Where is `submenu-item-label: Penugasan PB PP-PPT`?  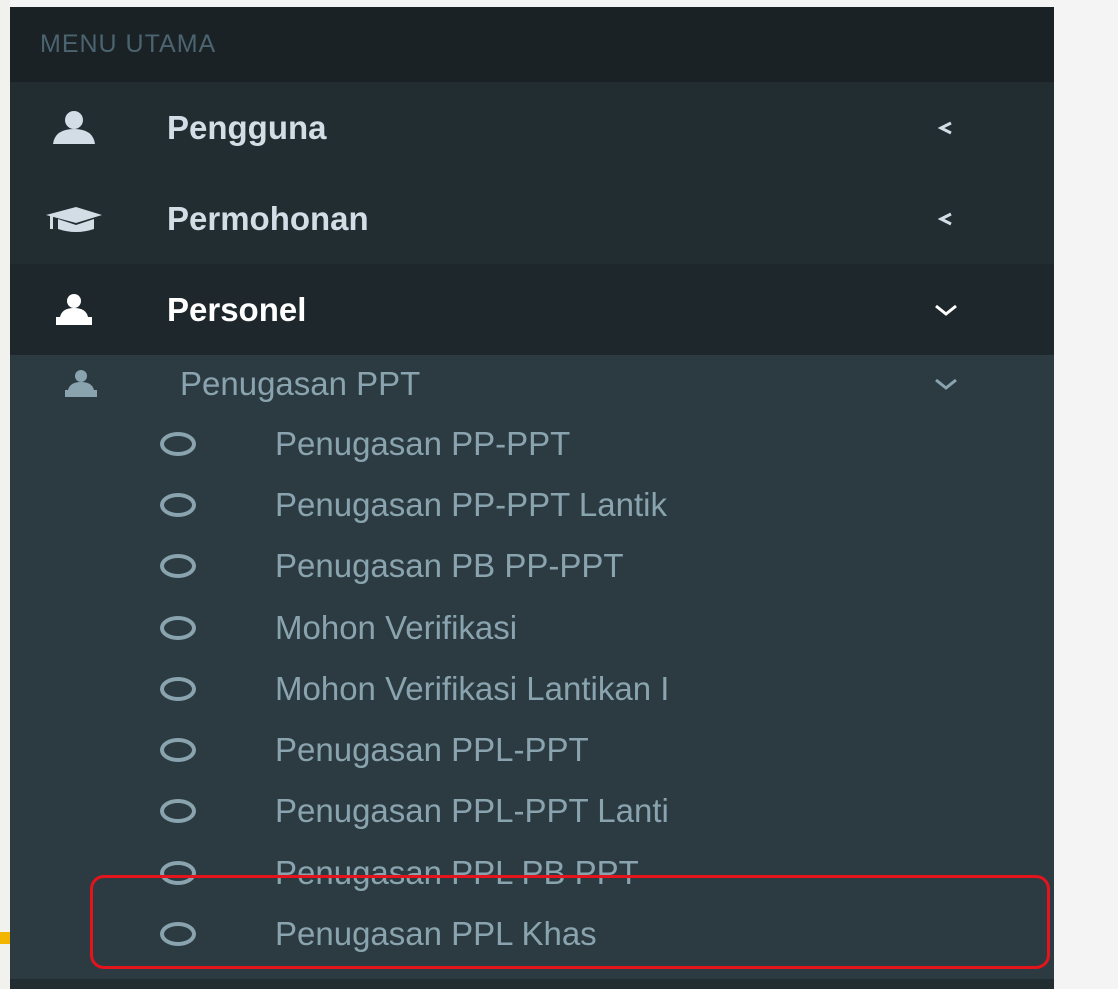
submenu-item-label: Penugasan PB PP-PPT is located at coordinates (449, 566).